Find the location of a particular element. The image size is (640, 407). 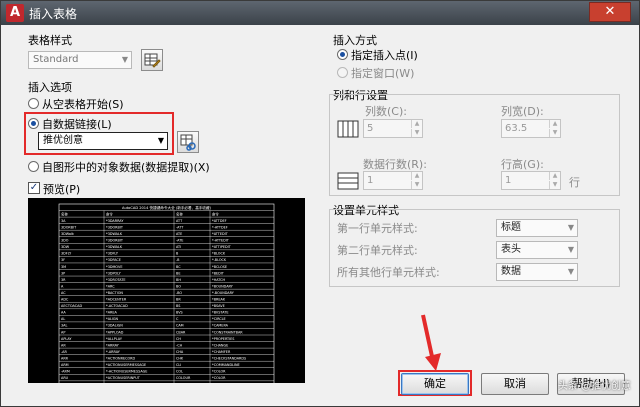

columns-label: 列数(C): is located at coordinates (386, 111).